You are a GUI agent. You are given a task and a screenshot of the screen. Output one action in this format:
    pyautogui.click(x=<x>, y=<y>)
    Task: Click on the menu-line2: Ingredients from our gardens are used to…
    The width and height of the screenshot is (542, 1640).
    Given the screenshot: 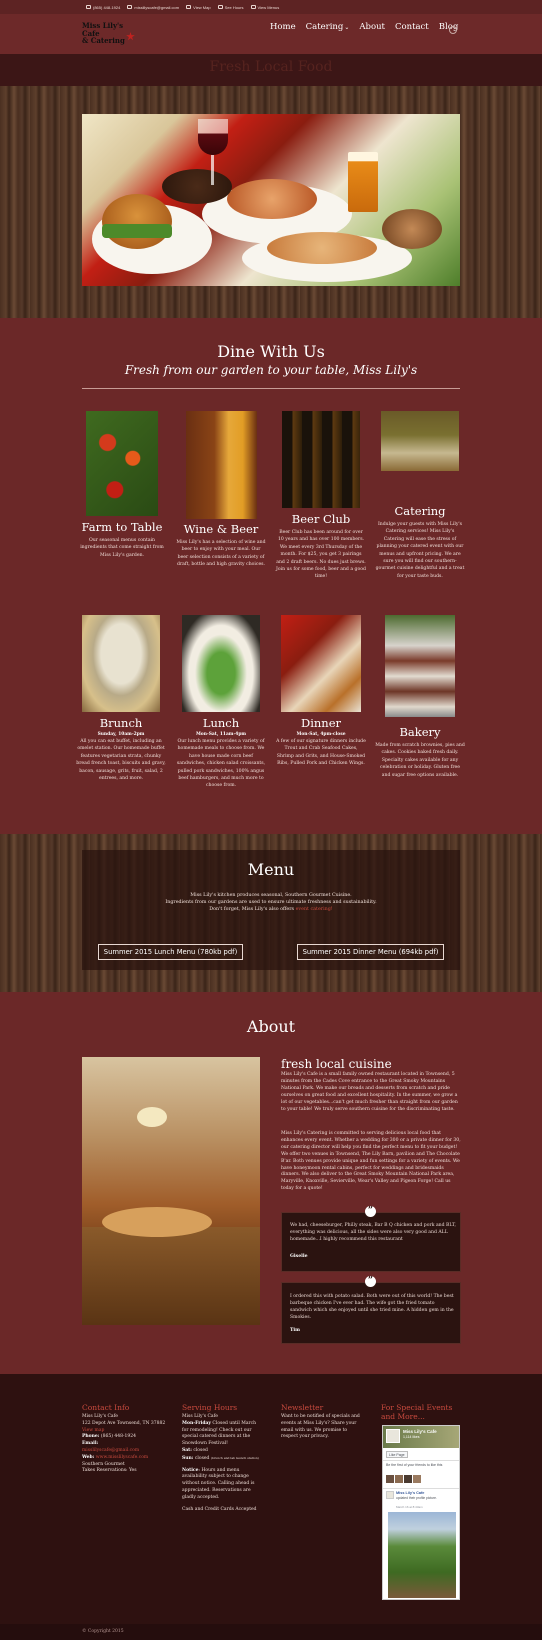 What is the action you would take?
    pyautogui.click(x=271, y=902)
    